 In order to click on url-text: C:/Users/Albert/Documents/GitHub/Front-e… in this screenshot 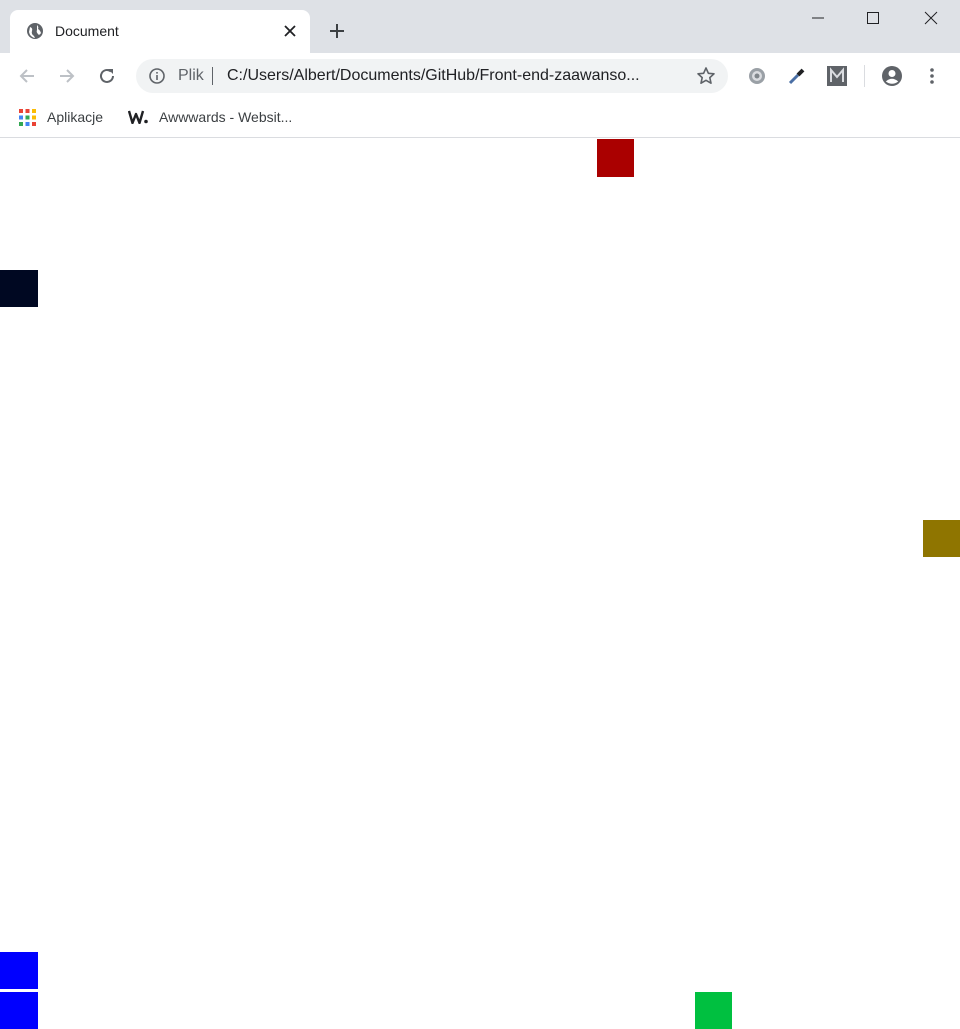, I will do `click(458, 76)`.